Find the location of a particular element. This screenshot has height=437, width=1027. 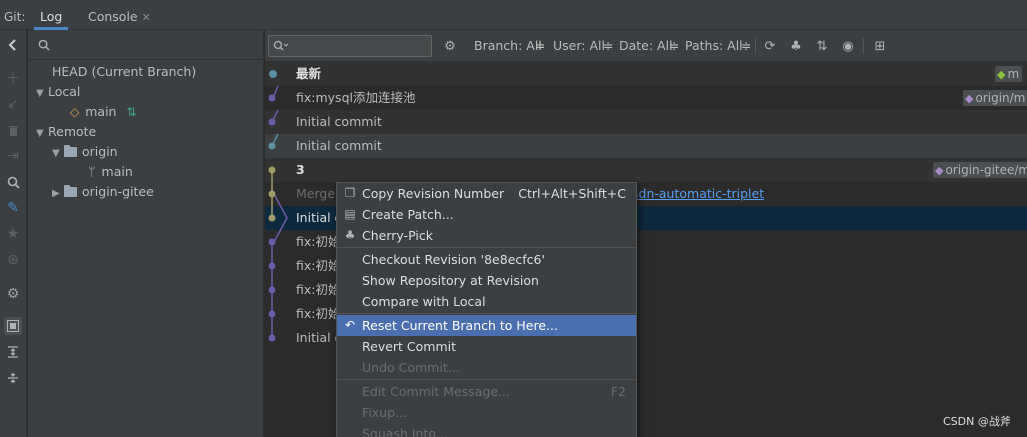

user-filter-dropdown: User: All is located at coordinates (579, 45).